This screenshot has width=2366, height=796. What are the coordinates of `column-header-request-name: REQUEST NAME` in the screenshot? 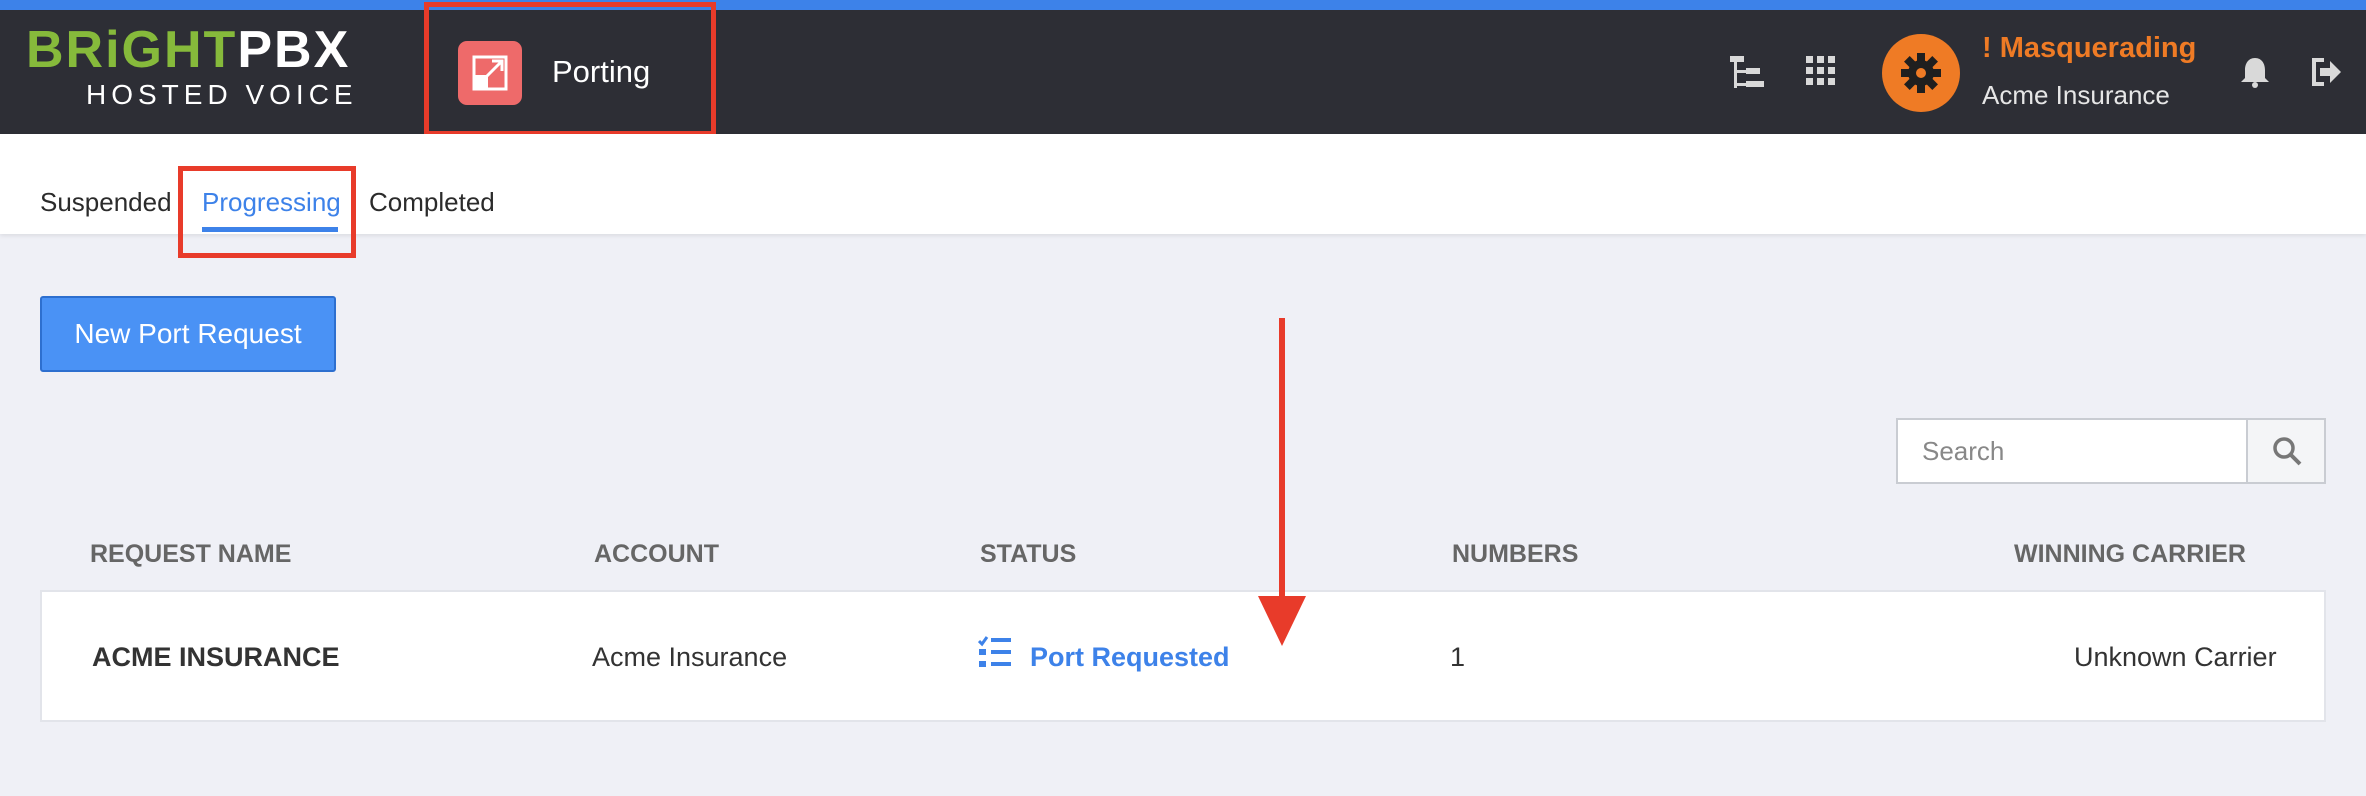 It's located at (190, 554).